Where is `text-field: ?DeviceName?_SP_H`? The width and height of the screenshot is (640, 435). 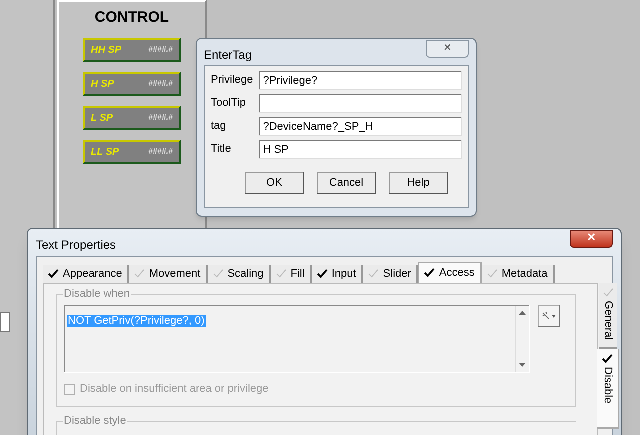 text-field: ?DeviceName?_SP_H is located at coordinates (360, 126).